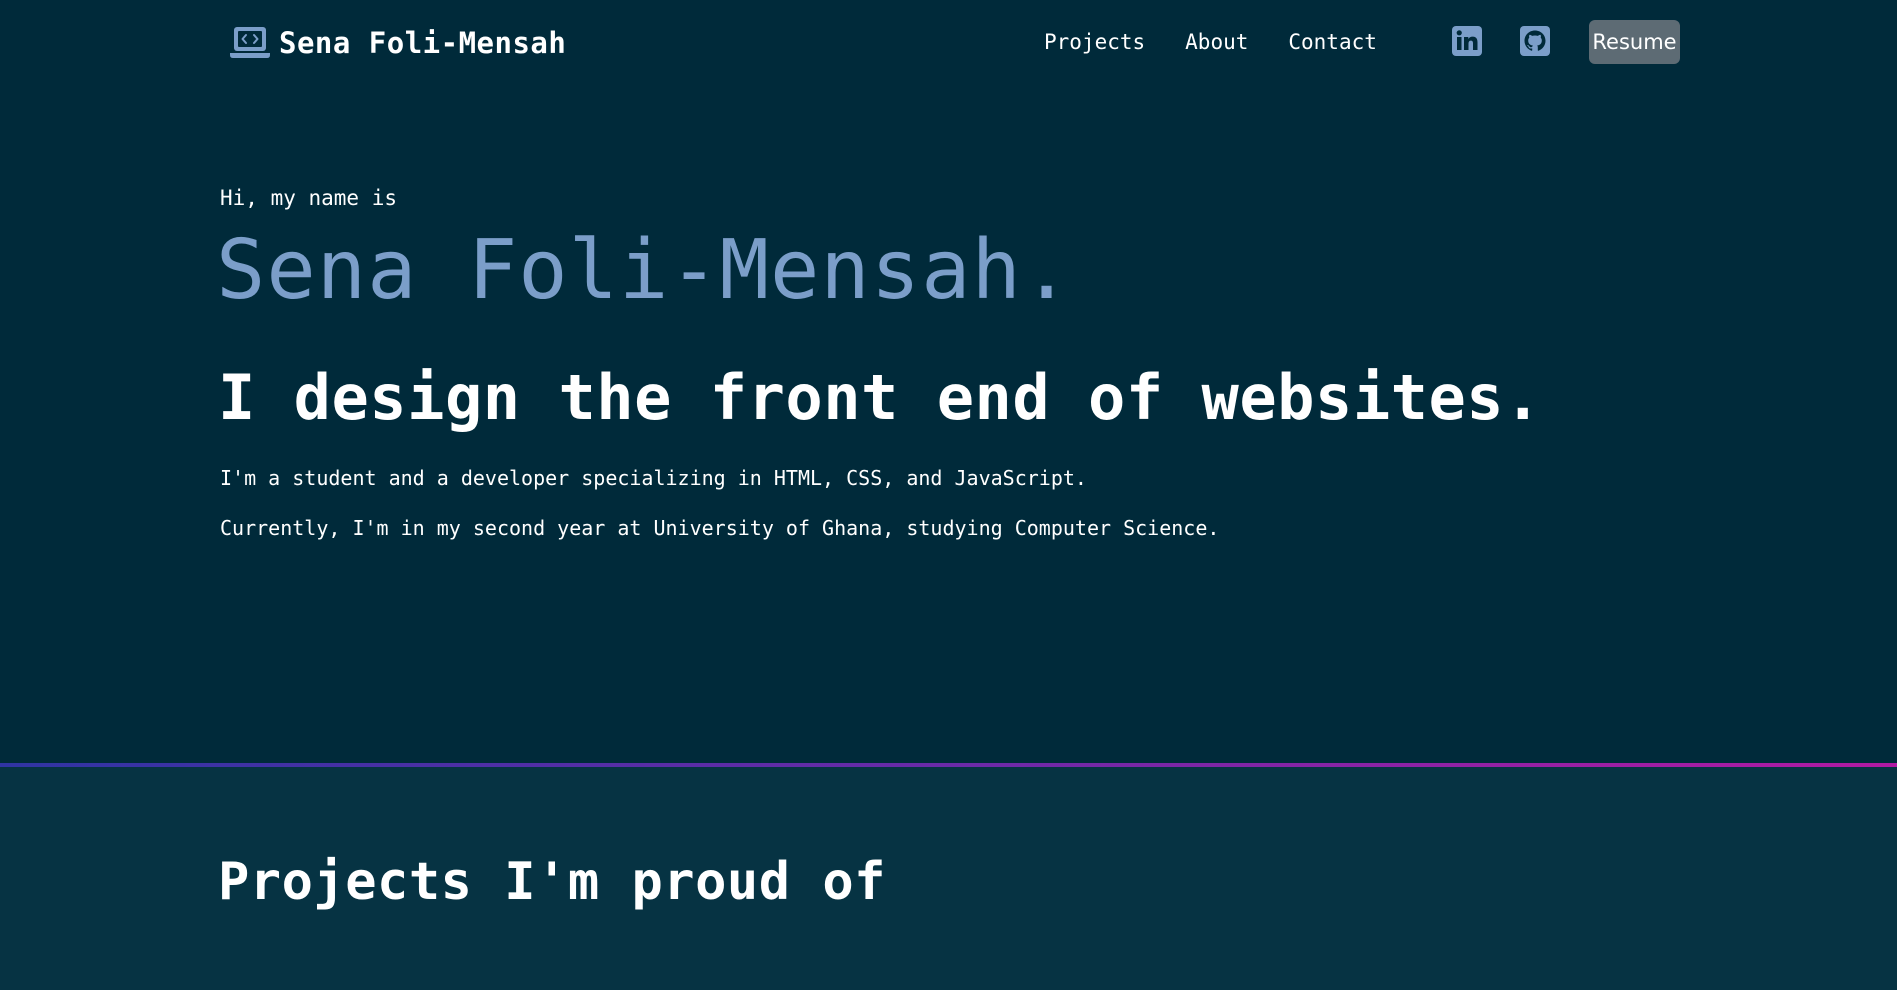 The width and height of the screenshot is (1897, 990). I want to click on linkedin-icon, so click(1467, 41).